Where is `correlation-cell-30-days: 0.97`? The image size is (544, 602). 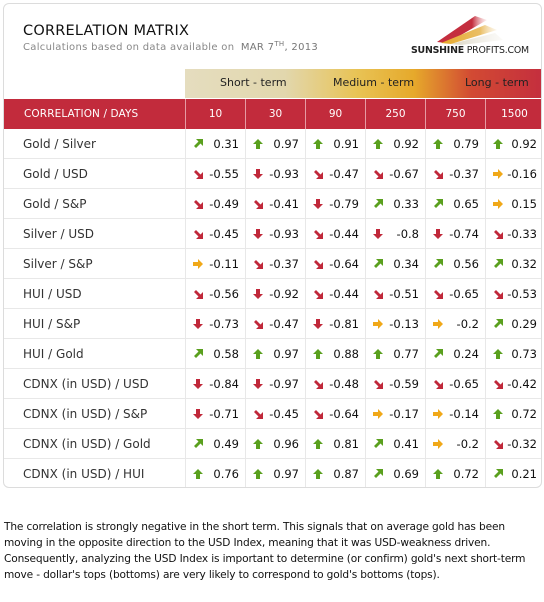
correlation-cell-30-days: 0.97 is located at coordinates (275, 353).